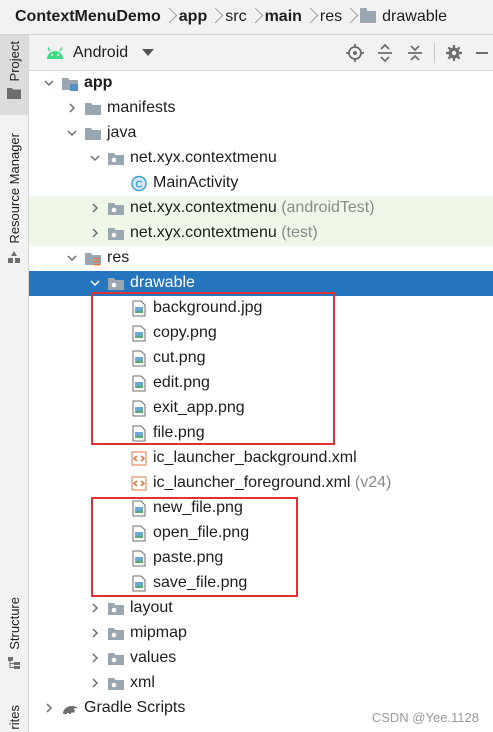 This screenshot has height=732, width=493. I want to click on collapse-all-button, so click(415, 53).